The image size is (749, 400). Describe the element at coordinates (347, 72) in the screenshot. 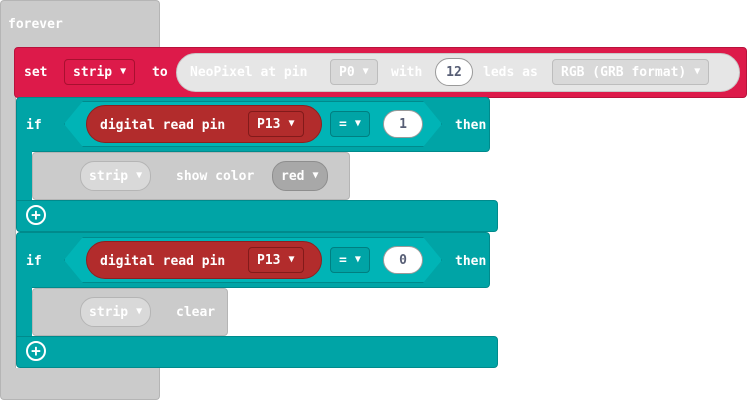

I see `pin-value: P0` at that location.